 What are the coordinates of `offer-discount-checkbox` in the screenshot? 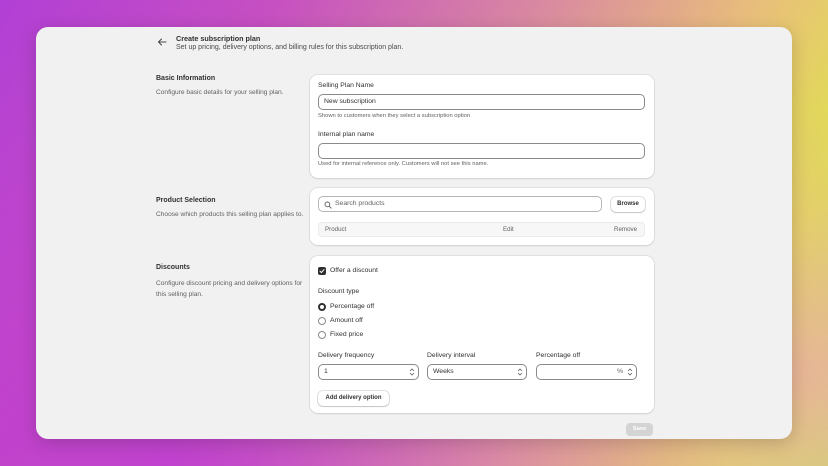 It's located at (322, 271).